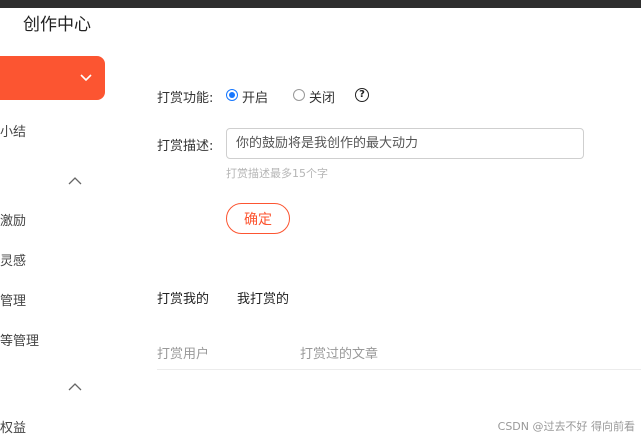 This screenshot has height=438, width=641. I want to click on window-top-bar, so click(320, 4).